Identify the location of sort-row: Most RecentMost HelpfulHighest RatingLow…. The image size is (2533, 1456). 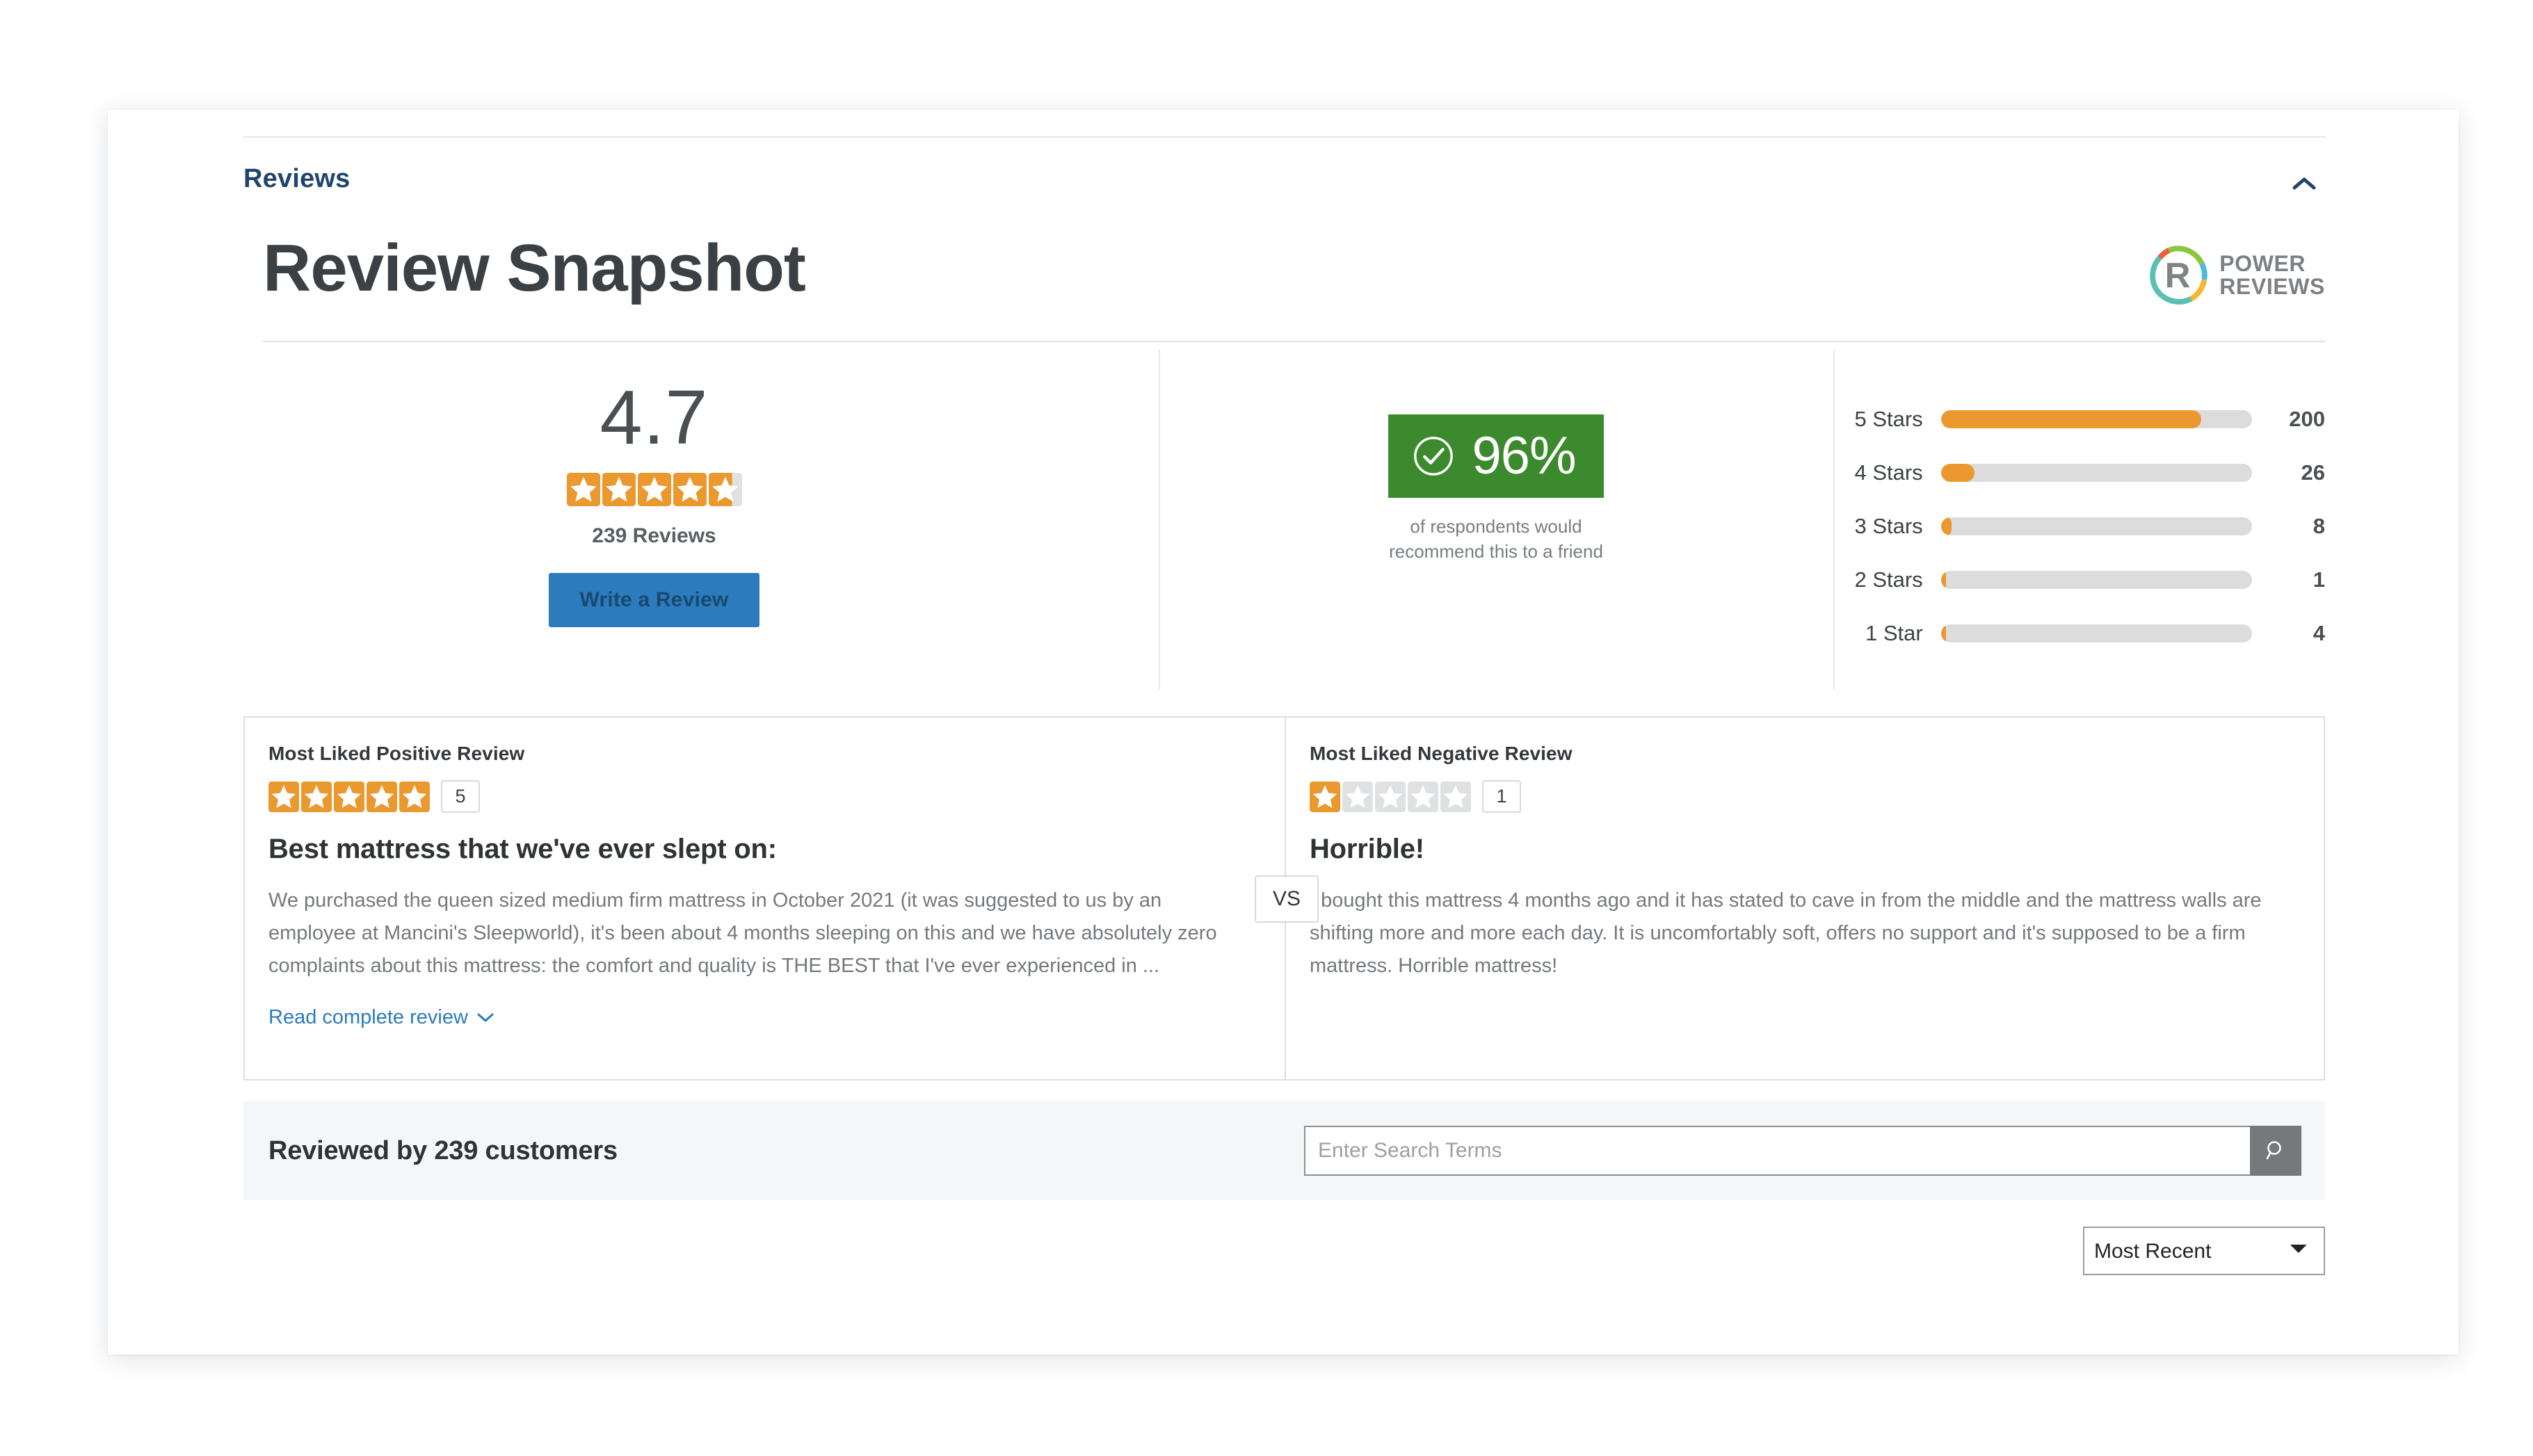
(1284, 1251).